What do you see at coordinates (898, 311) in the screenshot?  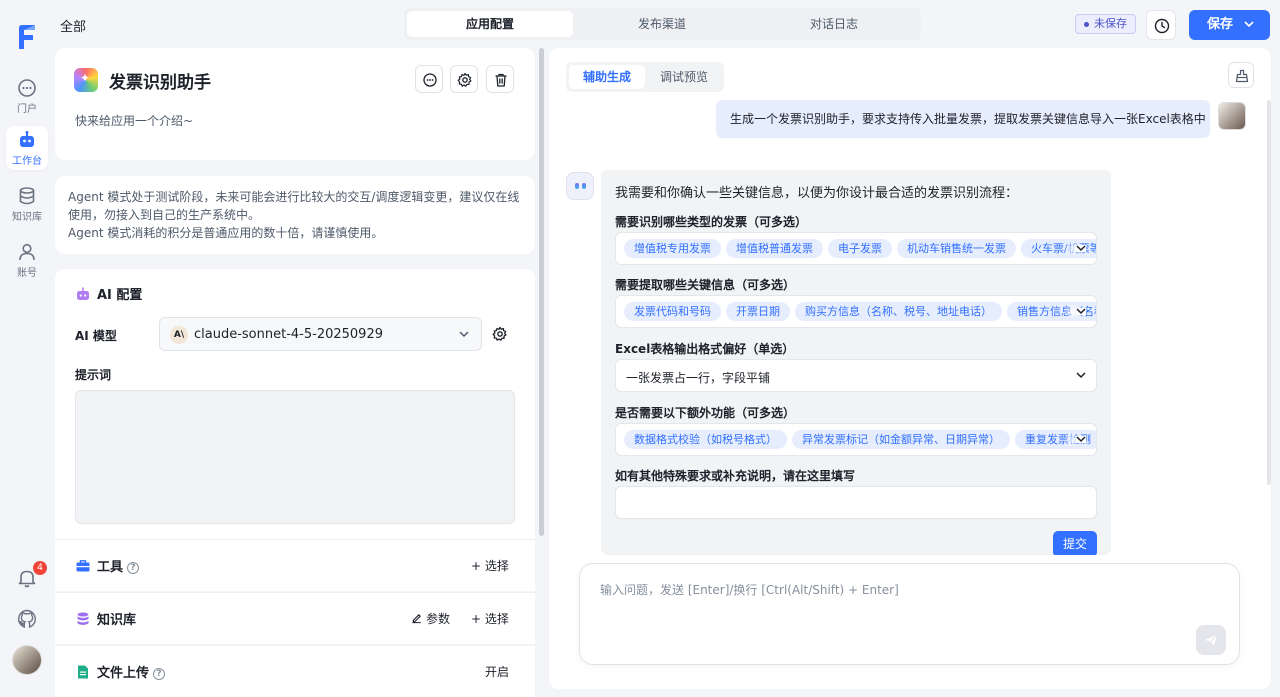 I see `selected-tag: 购买方信息（名称、税号、地址电话）` at bounding box center [898, 311].